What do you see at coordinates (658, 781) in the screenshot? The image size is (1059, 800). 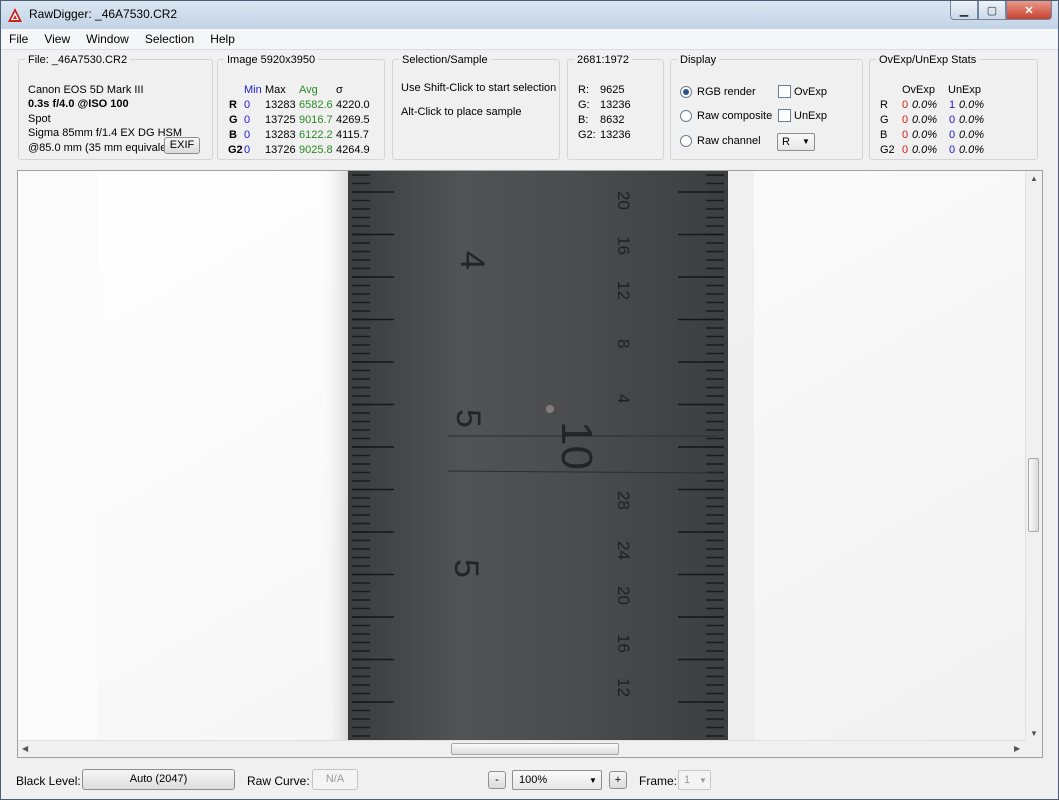 I see `frame-label: Frame:` at bounding box center [658, 781].